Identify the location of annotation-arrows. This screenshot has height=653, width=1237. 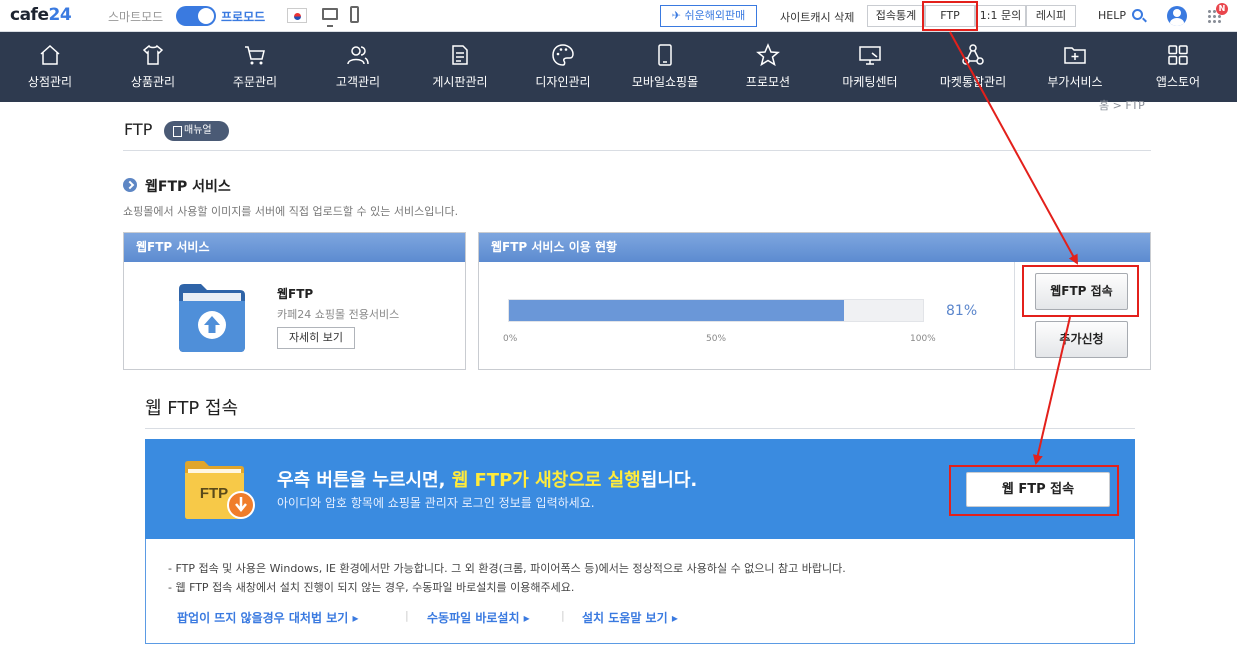
(1013, 248).